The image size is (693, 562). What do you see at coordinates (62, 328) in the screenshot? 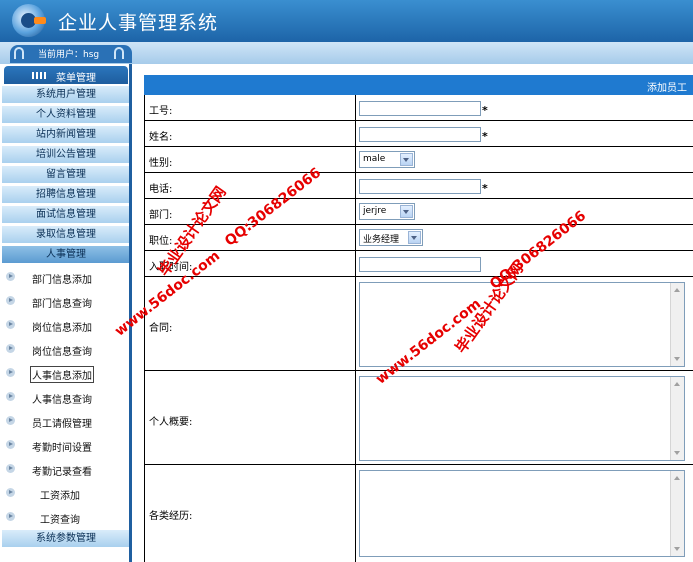
I see `sidebar-item-label: 岗位信息添加` at bounding box center [62, 328].